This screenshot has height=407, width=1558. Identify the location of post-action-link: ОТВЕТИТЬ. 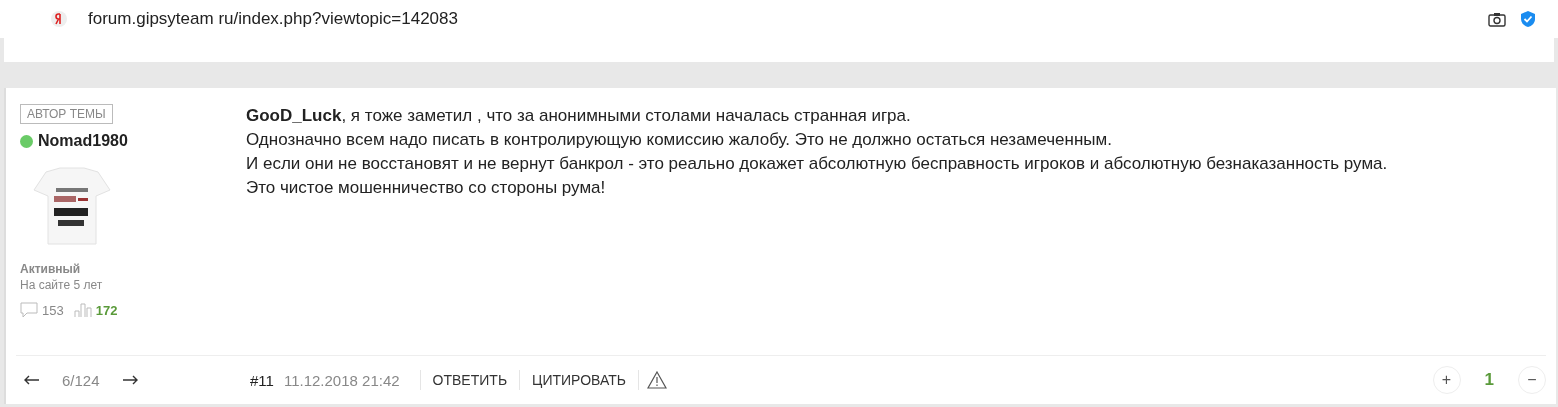
(470, 380).